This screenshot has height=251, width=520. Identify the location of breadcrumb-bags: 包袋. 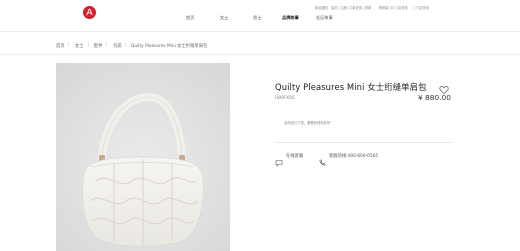
(117, 46).